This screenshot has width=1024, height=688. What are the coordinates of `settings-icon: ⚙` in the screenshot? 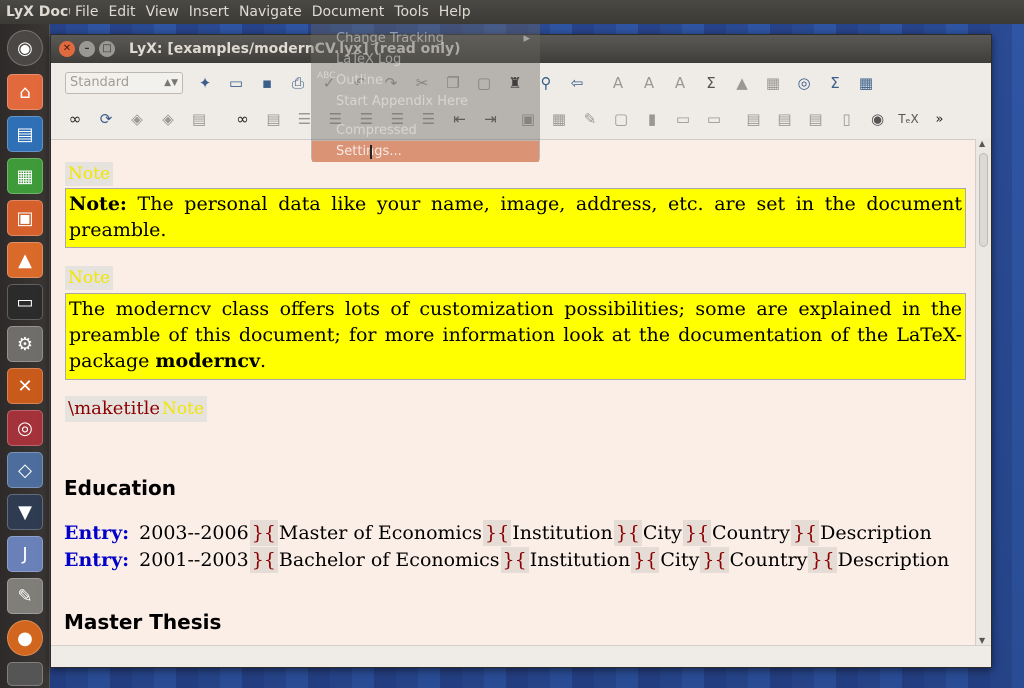 It's located at (25, 344).